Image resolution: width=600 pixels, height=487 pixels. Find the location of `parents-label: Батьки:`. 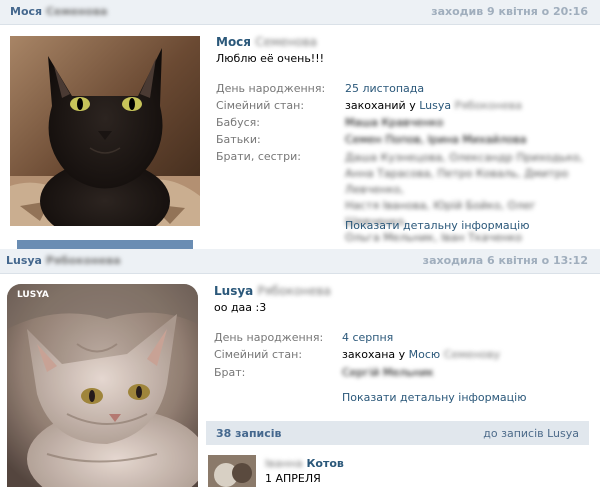

parents-label: Батьки: is located at coordinates (238, 139).